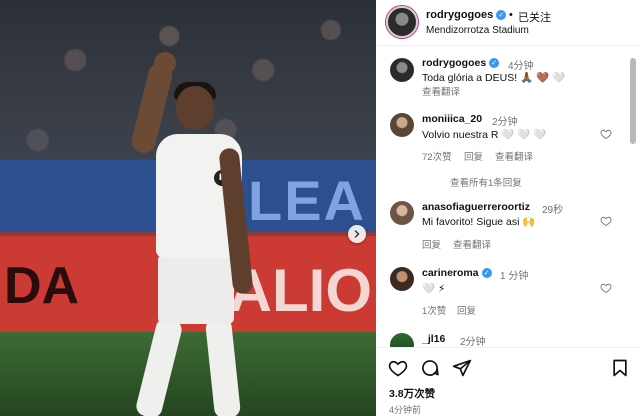  Describe the element at coordinates (476, 207) in the screenshot. I see `comment-username: anasofiaguerreroortiz` at that location.